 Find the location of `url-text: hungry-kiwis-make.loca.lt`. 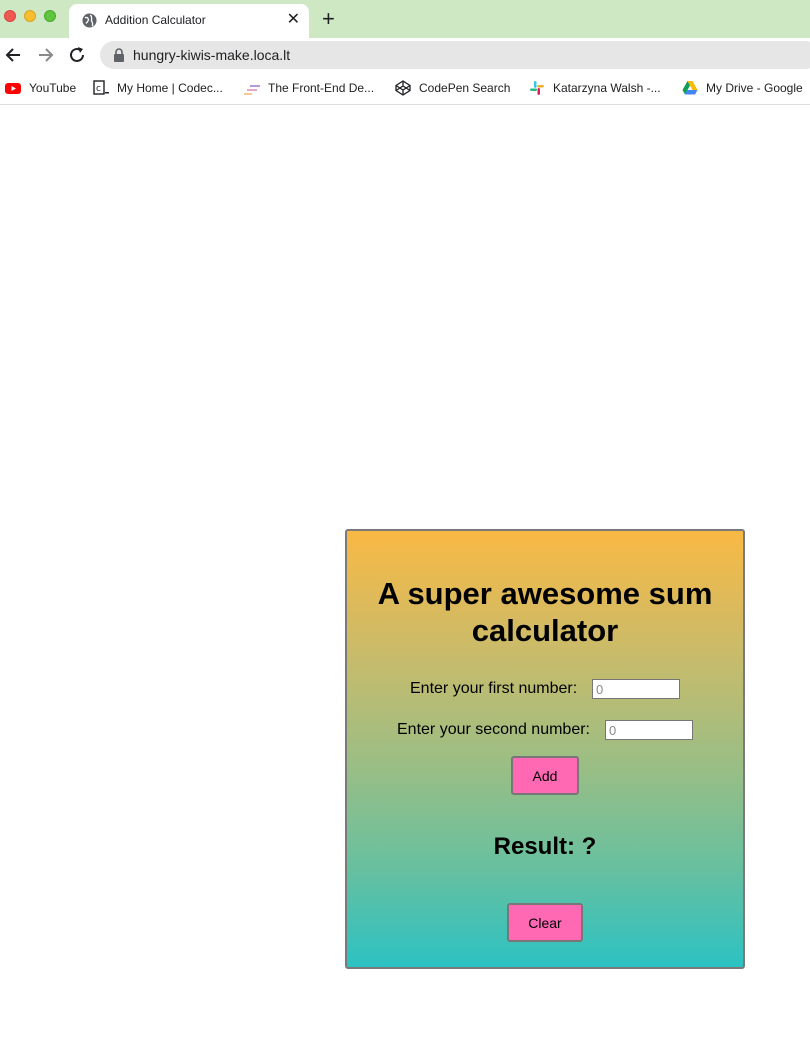

url-text: hungry-kiwis-make.loca.lt is located at coordinates (212, 55).